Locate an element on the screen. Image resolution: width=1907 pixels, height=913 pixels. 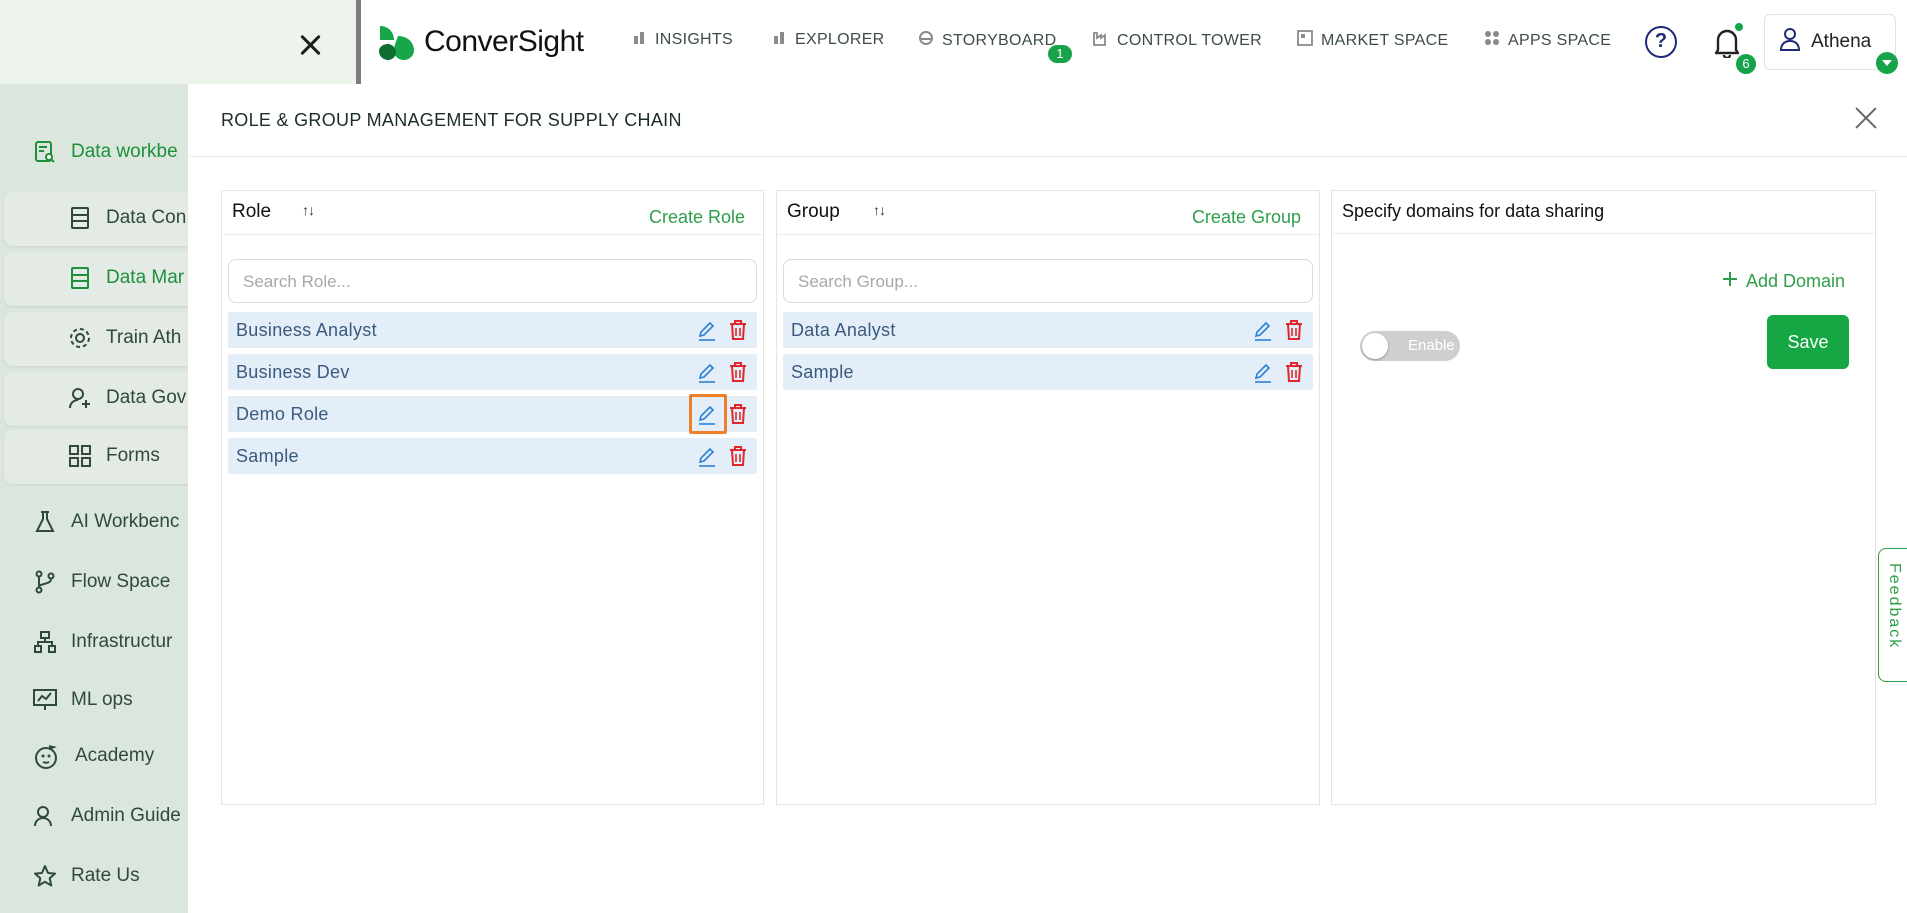
role-row: Sample is located at coordinates (492, 456).